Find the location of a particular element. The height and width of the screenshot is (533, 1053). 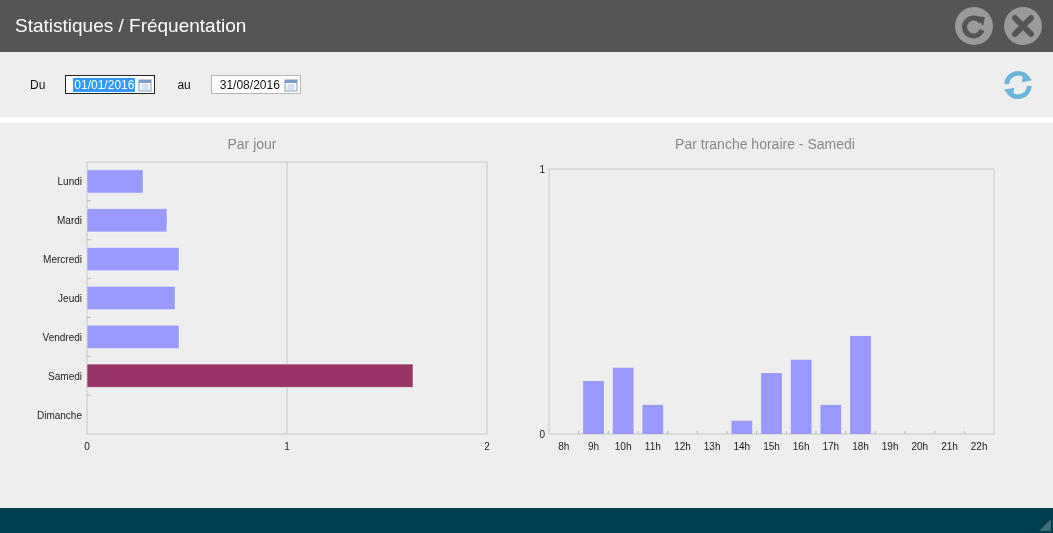

category-label: 13h is located at coordinates (712, 446).